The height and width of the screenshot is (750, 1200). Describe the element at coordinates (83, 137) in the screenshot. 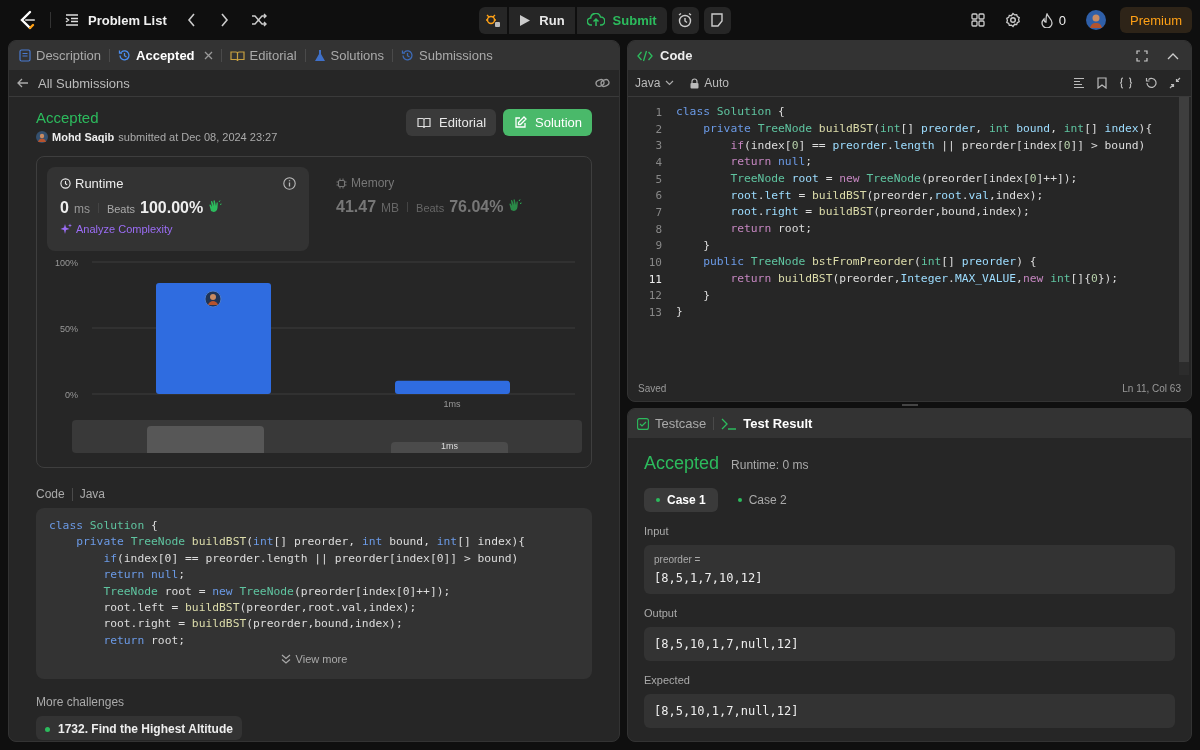

I see `user-name: Mohd Saqib` at that location.